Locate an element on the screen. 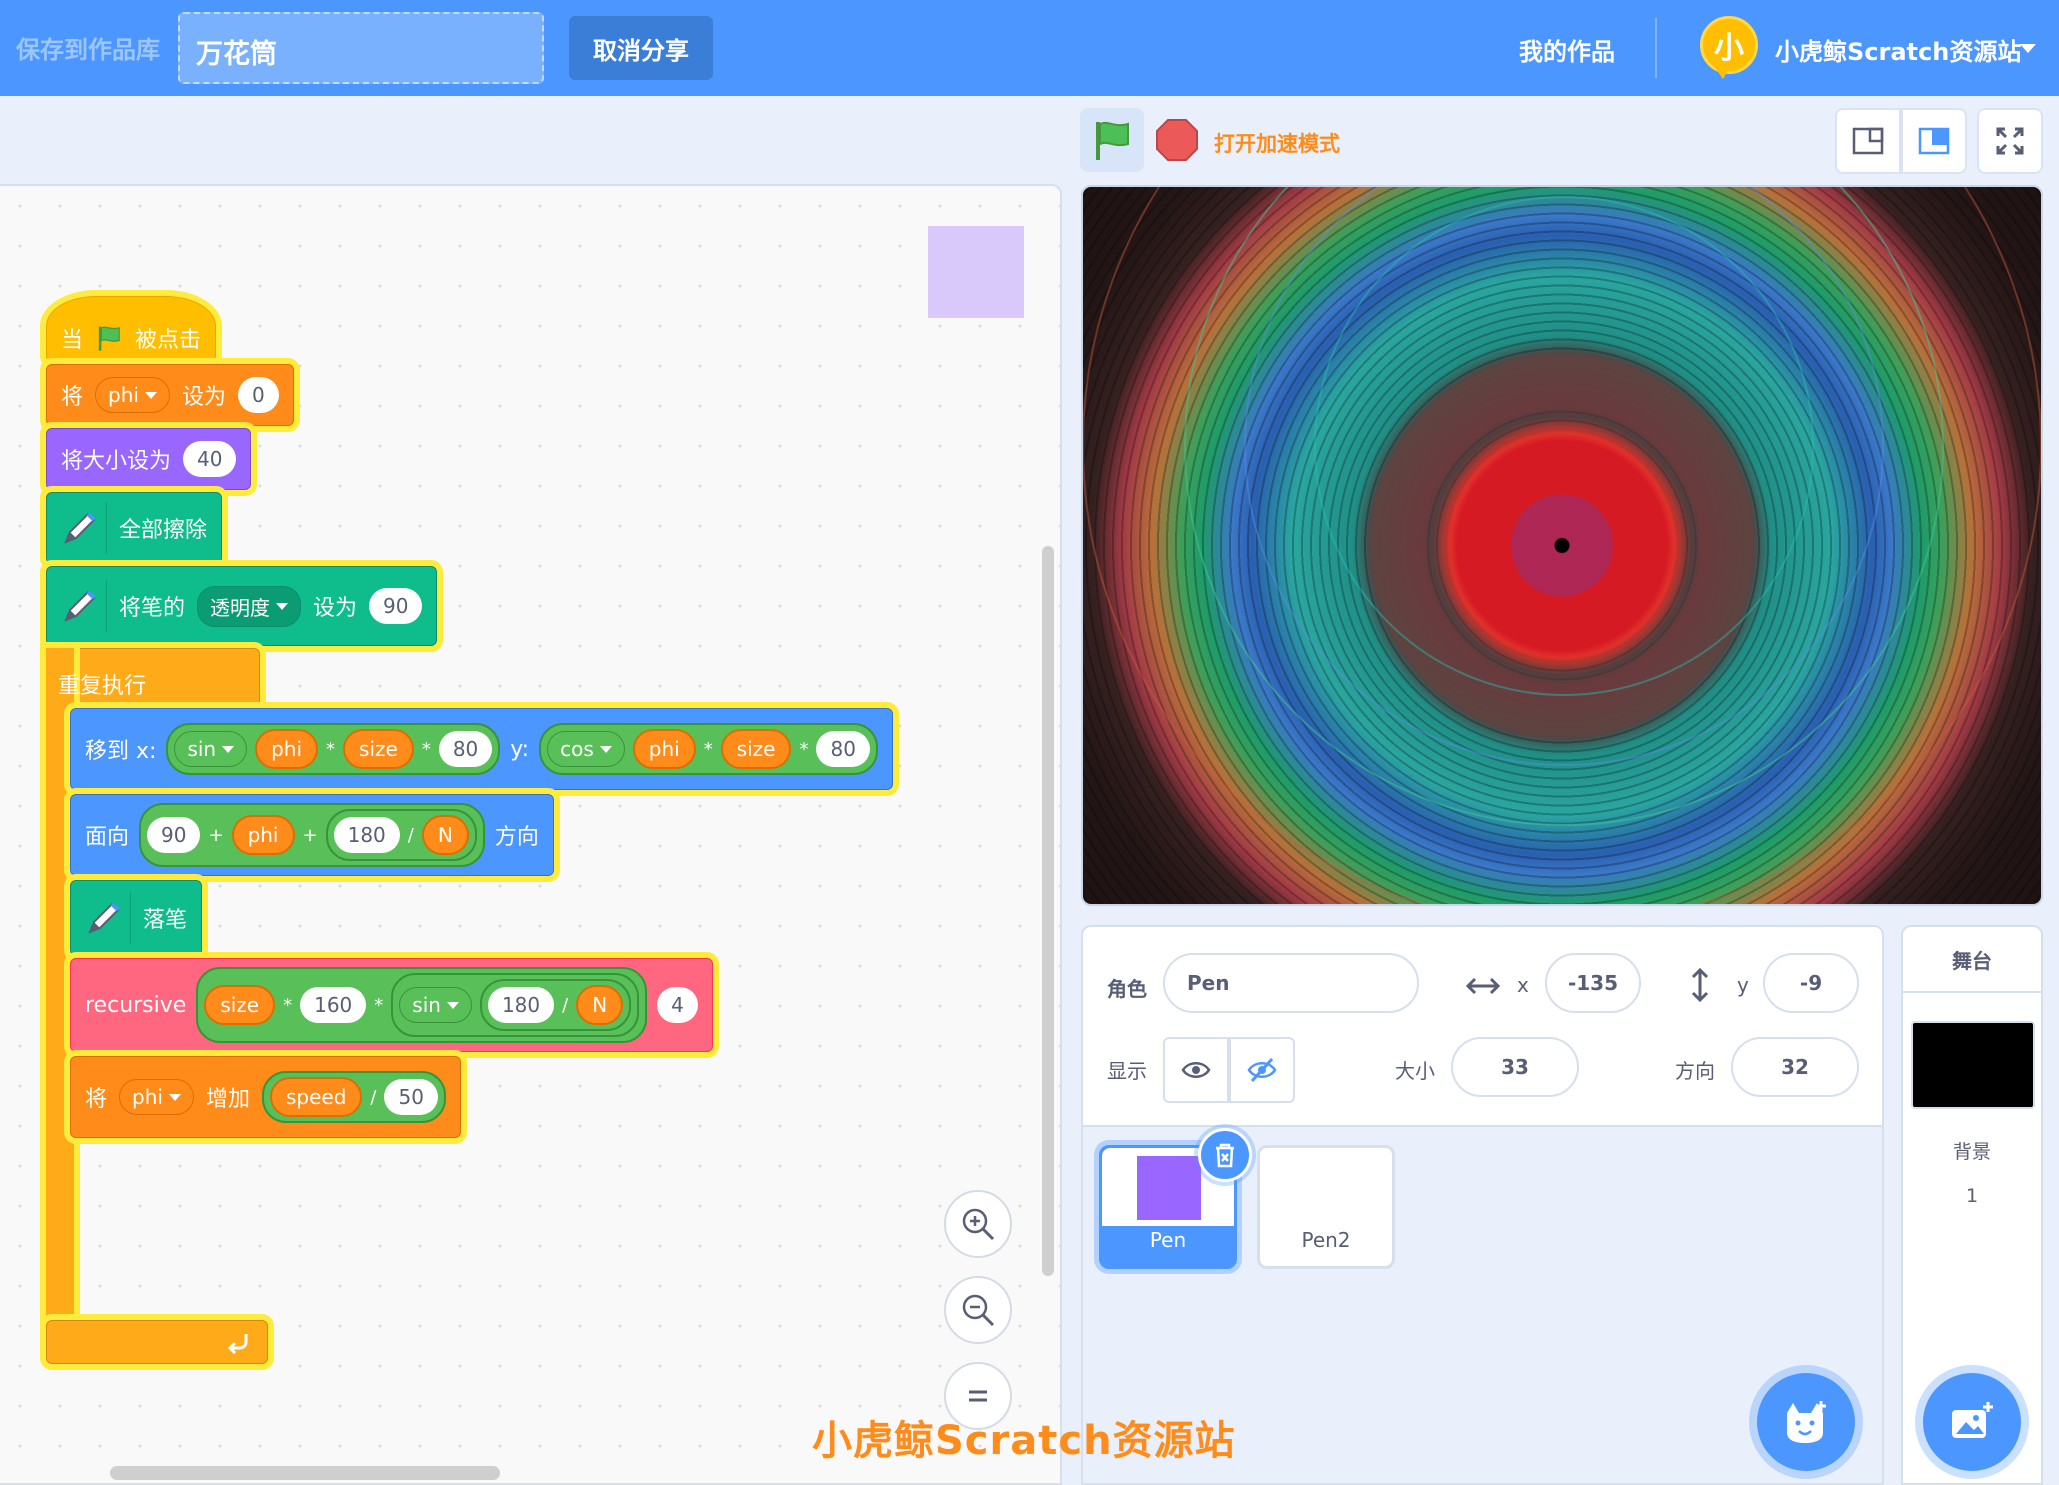 This screenshot has width=2059, height=1485. pen-value-input: 90 is located at coordinates (396, 606).